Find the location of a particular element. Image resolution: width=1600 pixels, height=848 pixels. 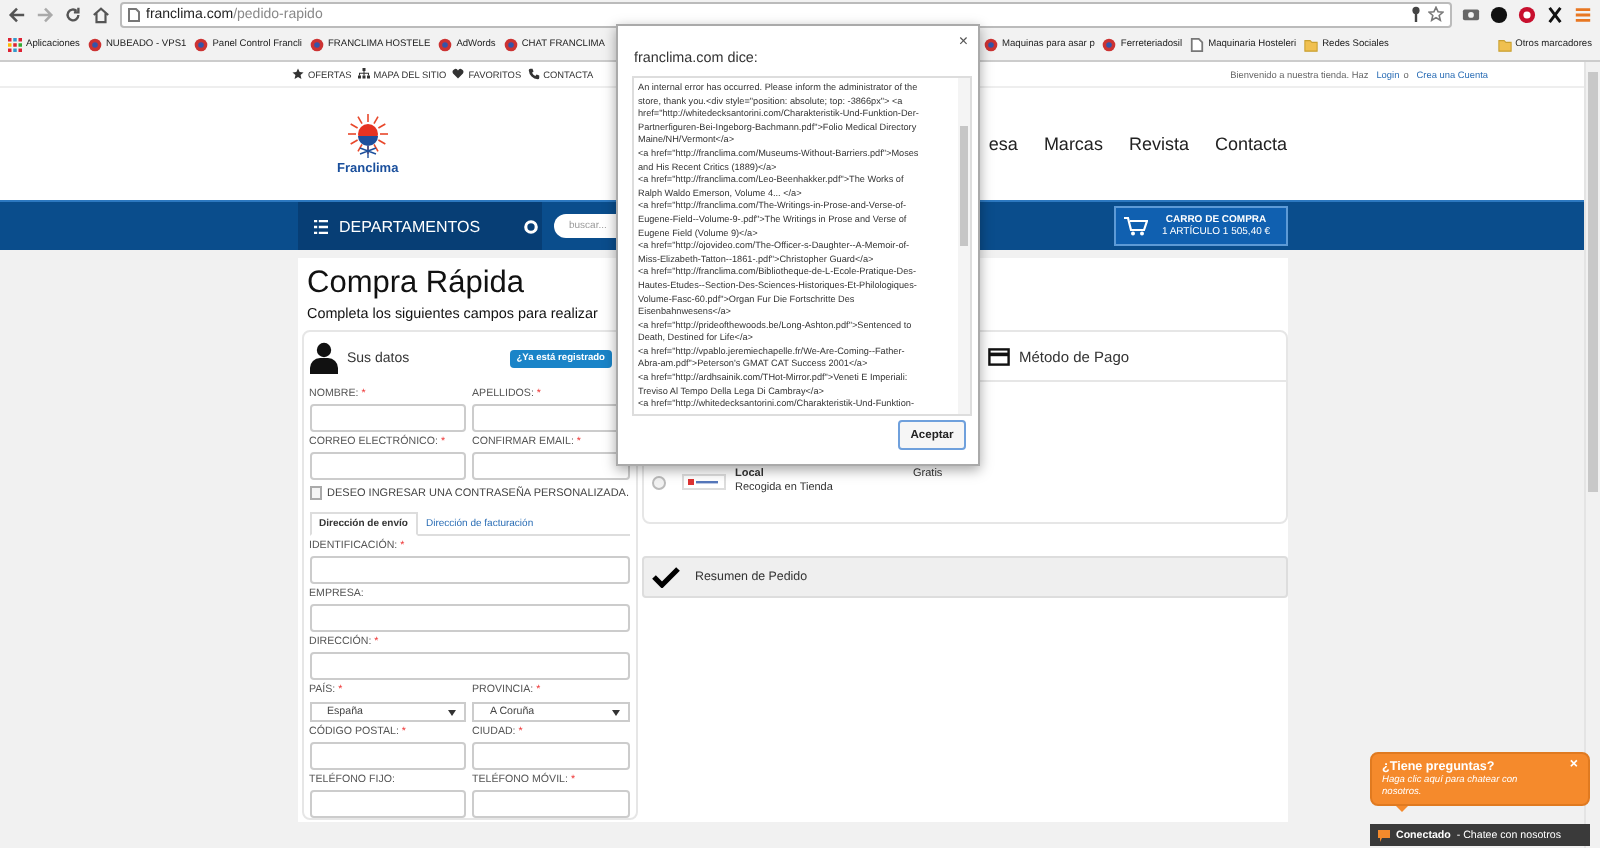

menu-link: Marcas is located at coordinates (1073, 144).